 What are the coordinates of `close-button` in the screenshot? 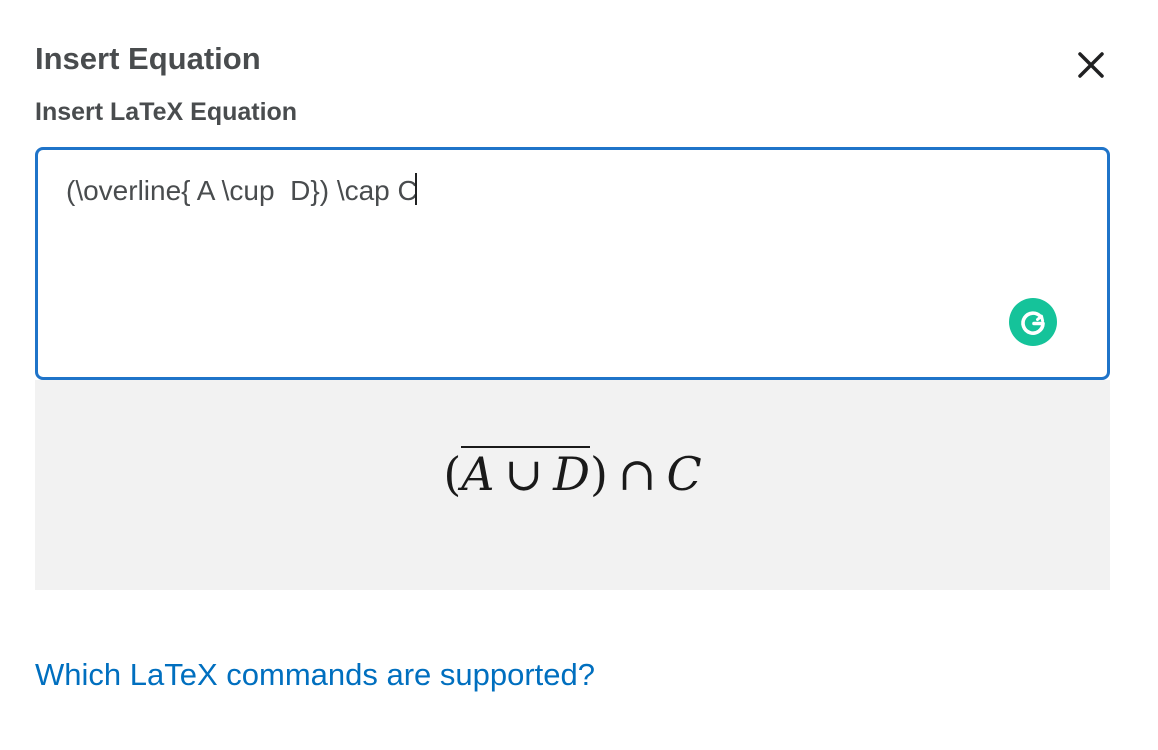 It's located at (1091, 65).